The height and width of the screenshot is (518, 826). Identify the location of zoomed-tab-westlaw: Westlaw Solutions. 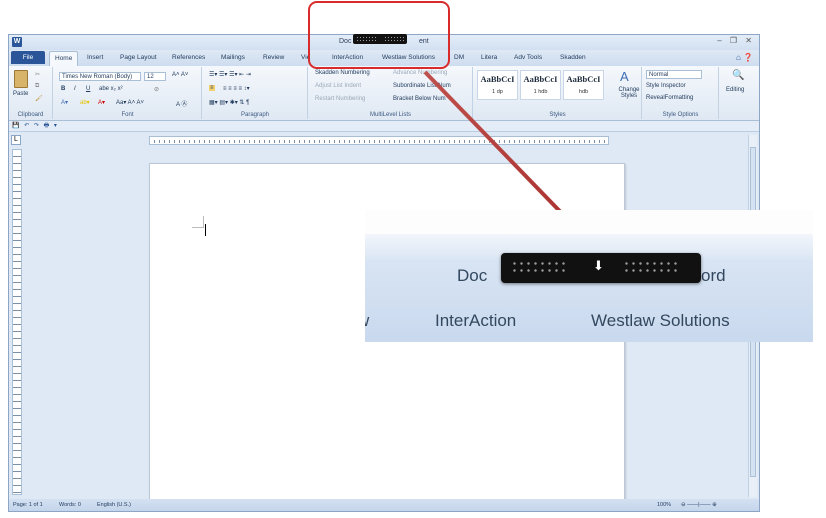
(660, 320).